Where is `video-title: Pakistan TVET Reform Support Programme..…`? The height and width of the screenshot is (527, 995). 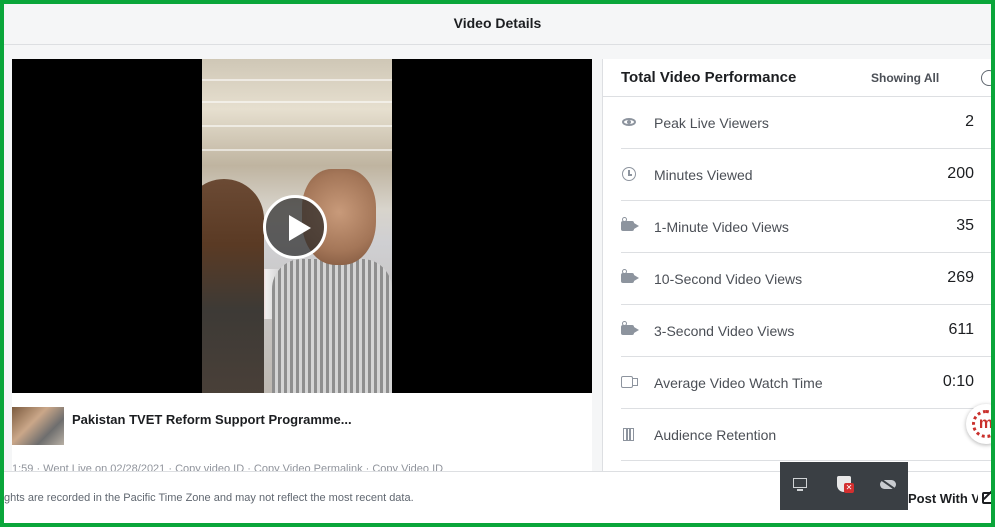
video-title: Pakistan TVET Reform Support Programme..… is located at coordinates (212, 419).